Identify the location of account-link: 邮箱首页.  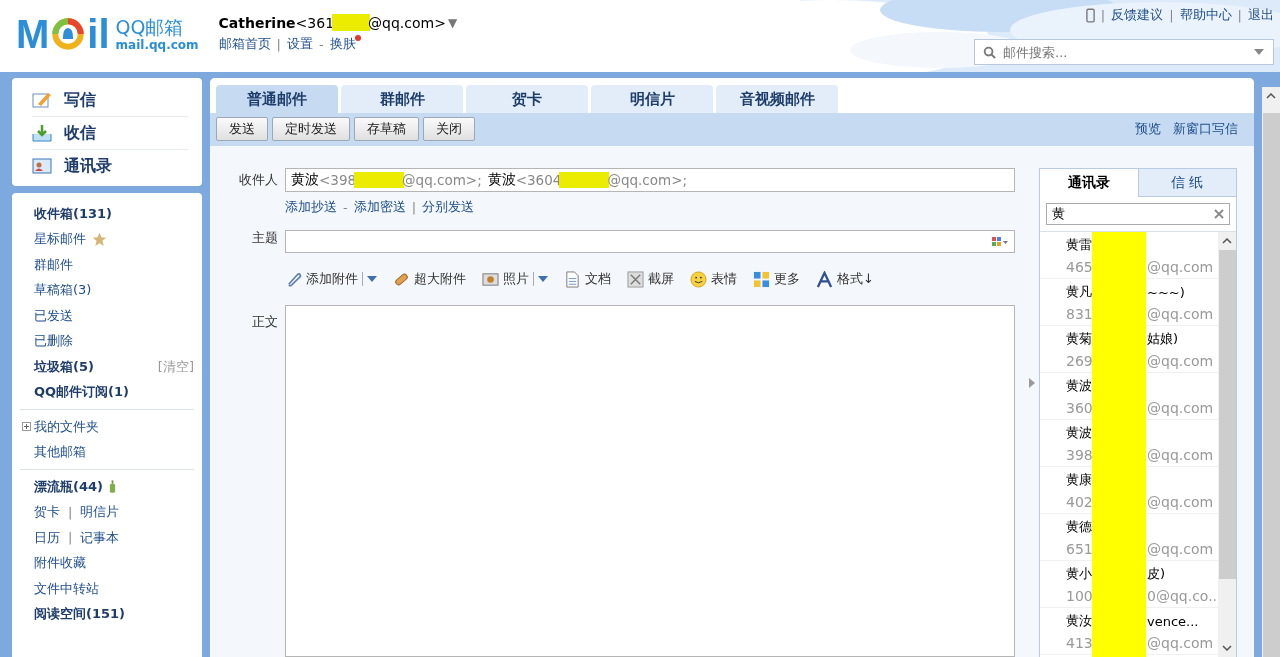
(244, 44).